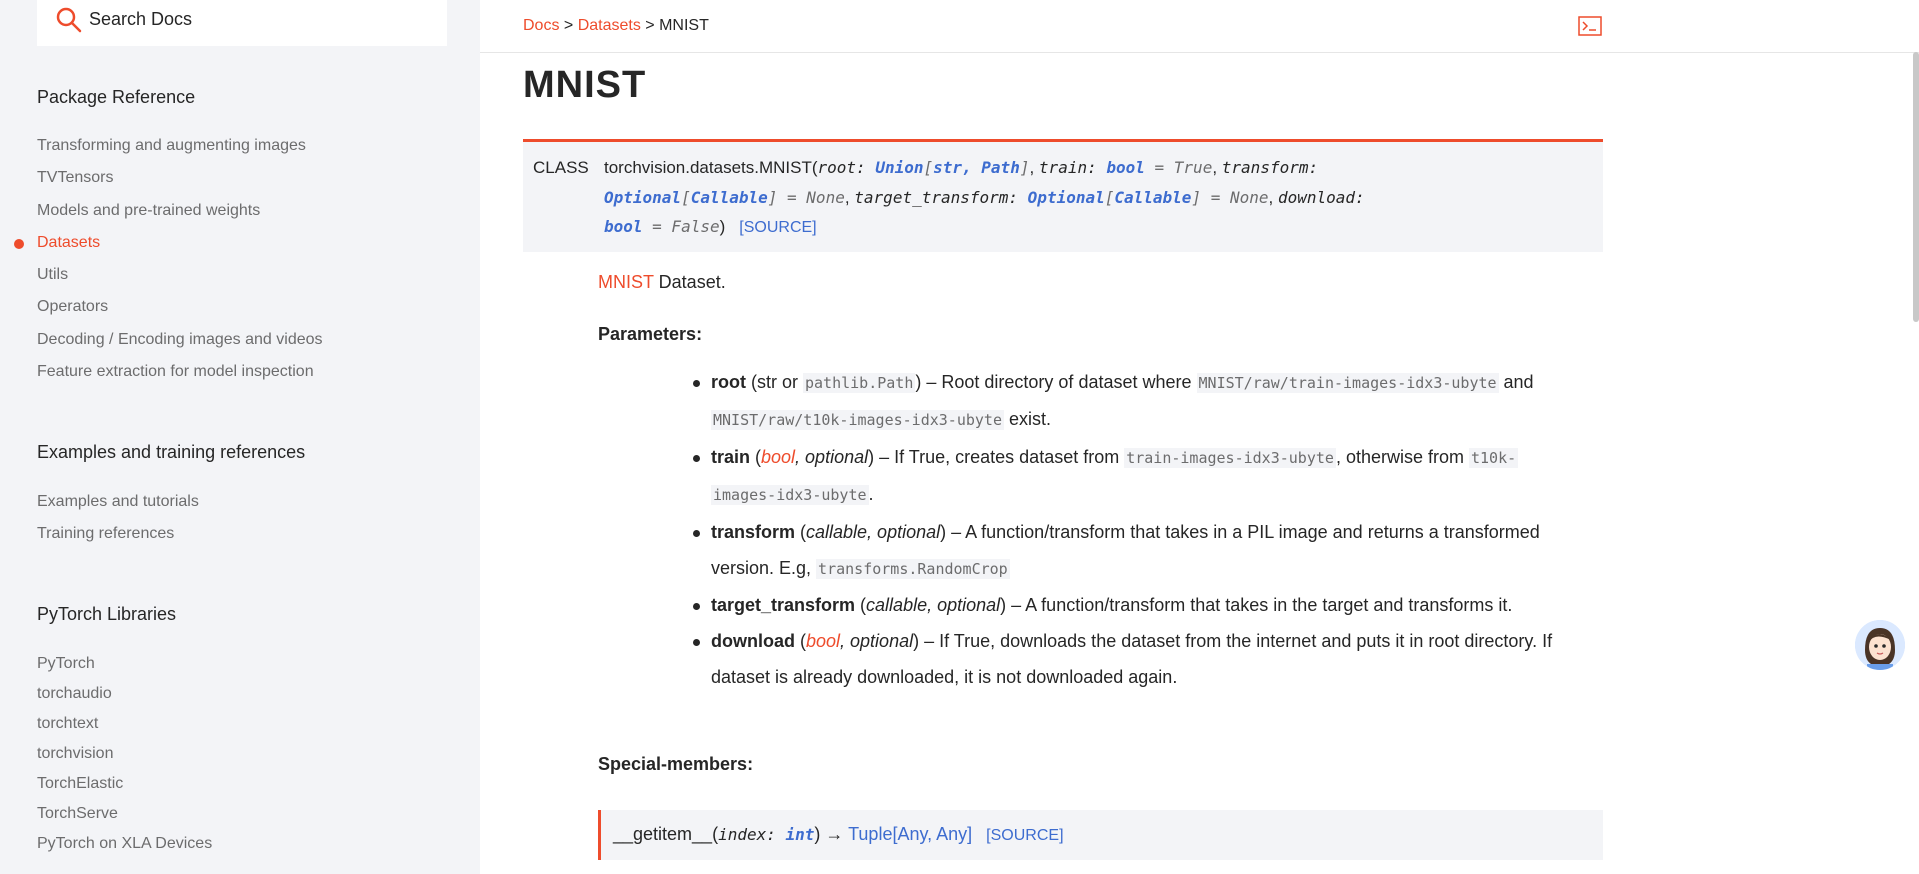 This screenshot has height=874, width=1919. What do you see at coordinates (140, 19) in the screenshot?
I see `search-input: Search Docs` at bounding box center [140, 19].